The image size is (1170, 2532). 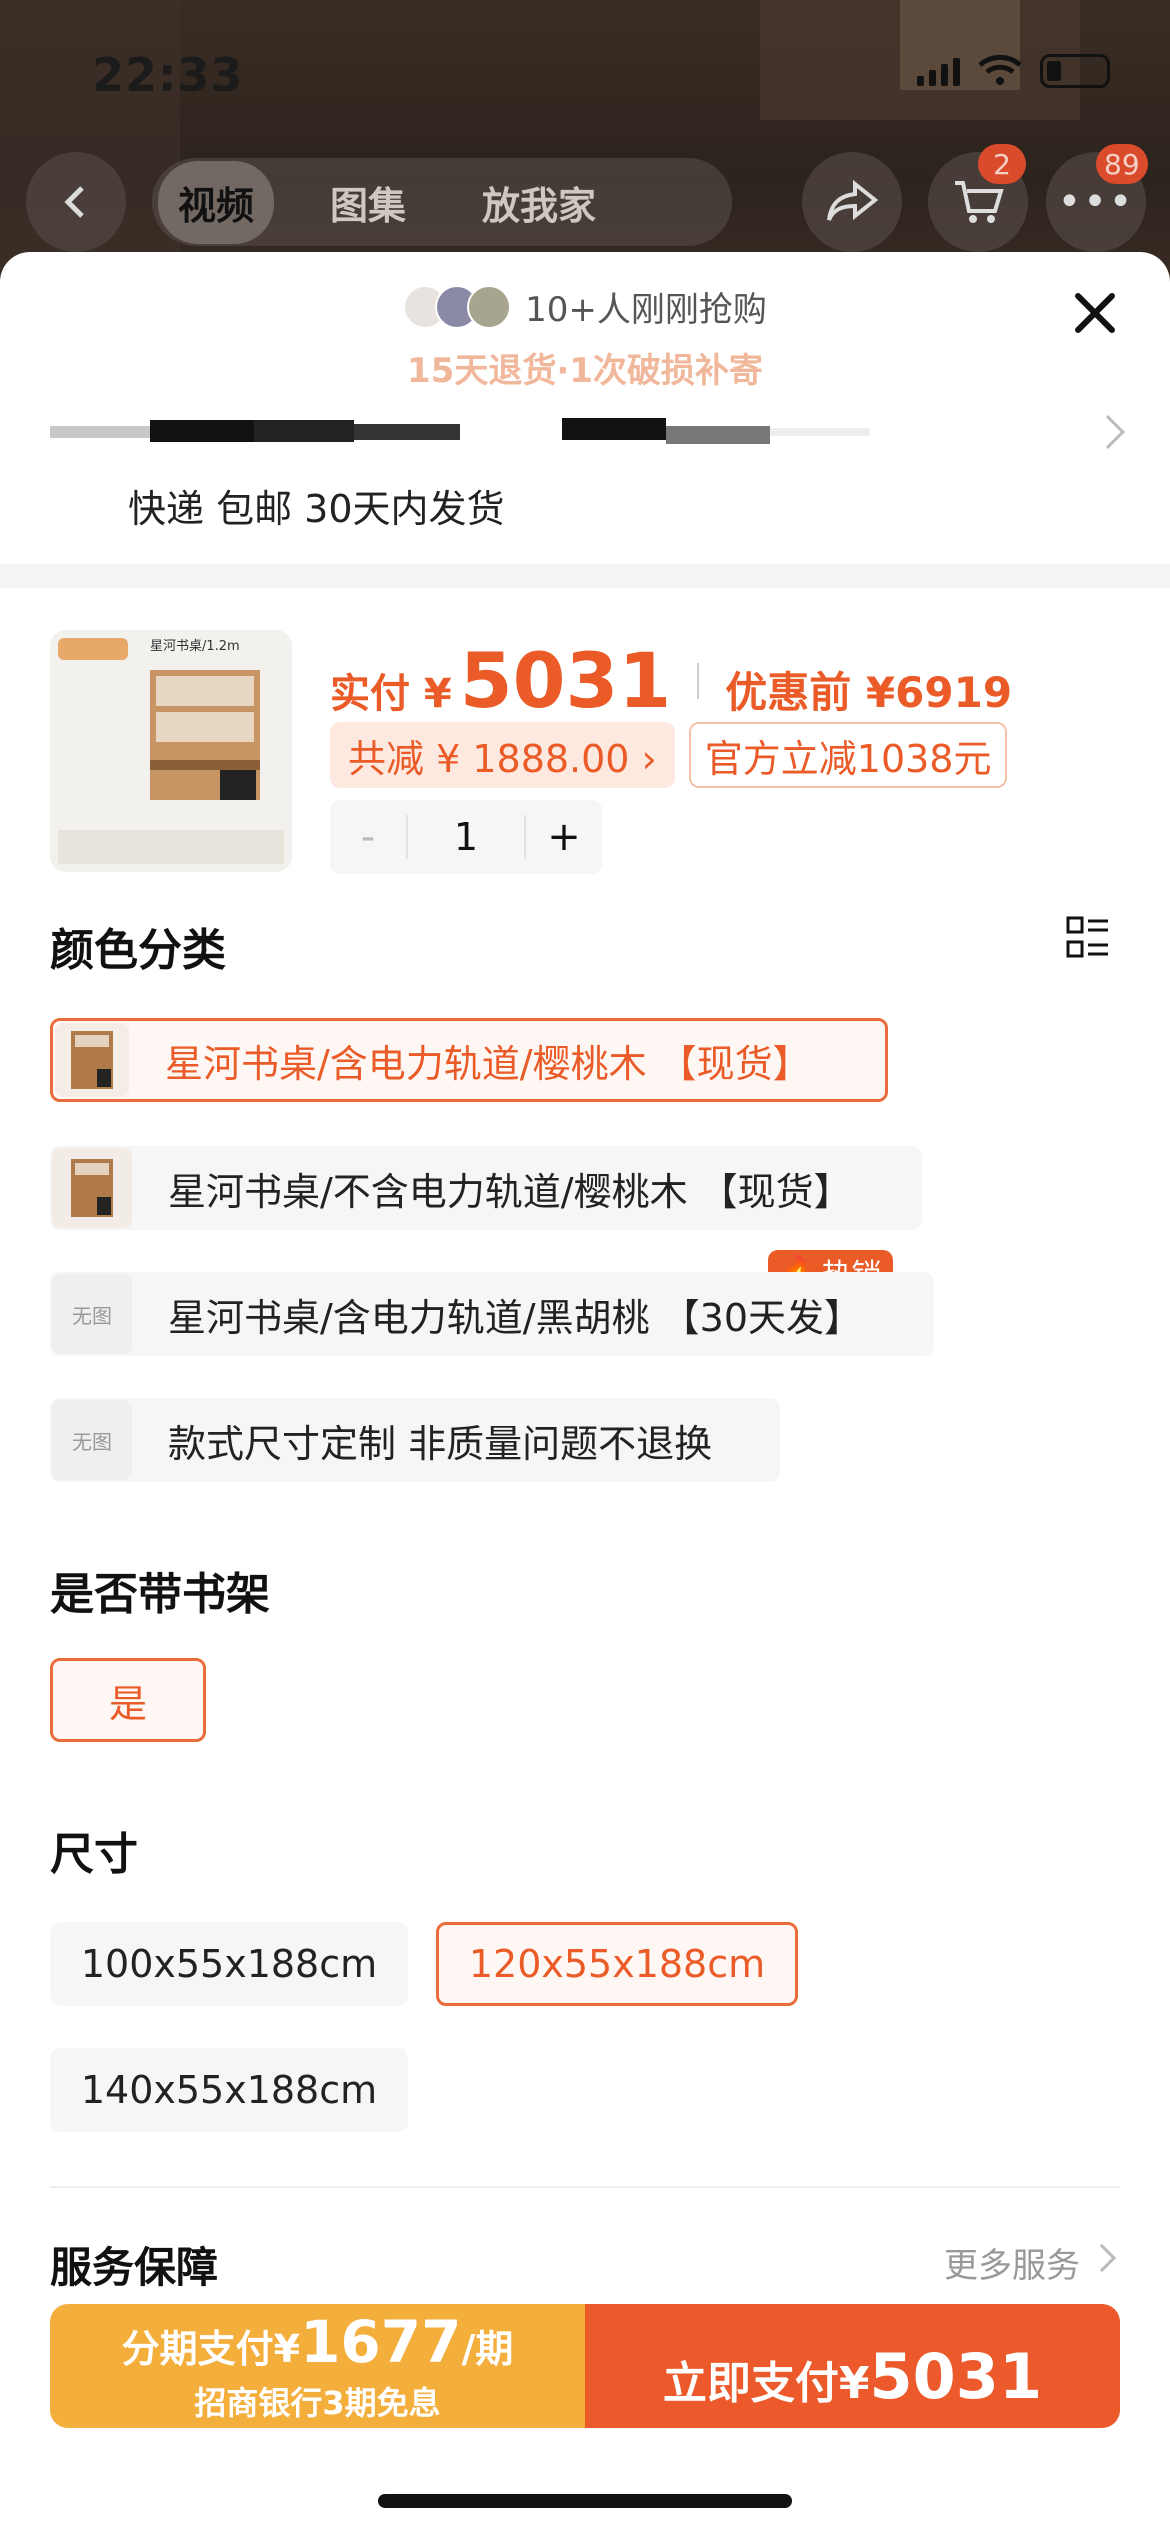 What do you see at coordinates (956, 2376) in the screenshot?
I see `pay-now-amount: 5031` at bounding box center [956, 2376].